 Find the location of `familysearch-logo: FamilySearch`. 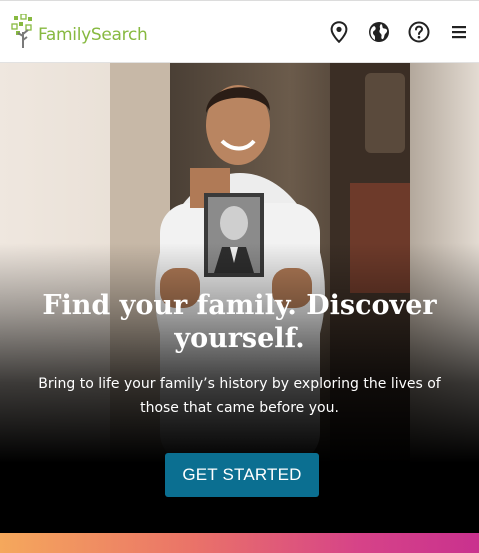

familysearch-logo: FamilySearch is located at coordinates (79, 31).